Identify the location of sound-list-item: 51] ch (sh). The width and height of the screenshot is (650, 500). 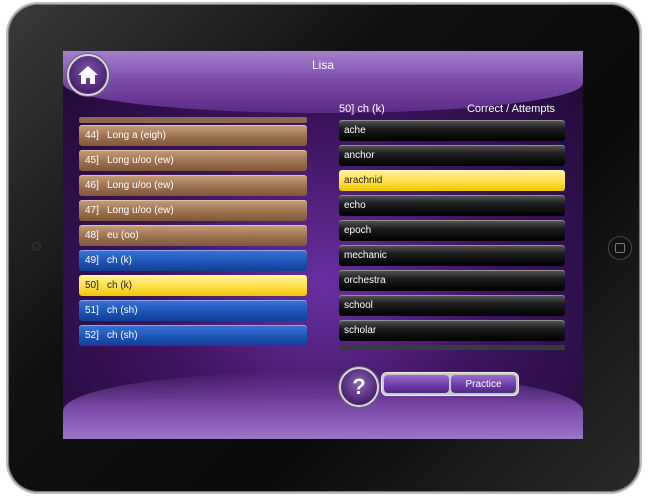
(193, 310).